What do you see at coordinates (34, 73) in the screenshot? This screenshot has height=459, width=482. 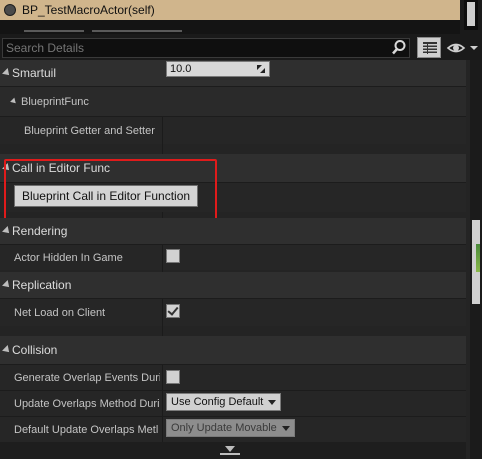 I see `category-title: Smartuil` at bounding box center [34, 73].